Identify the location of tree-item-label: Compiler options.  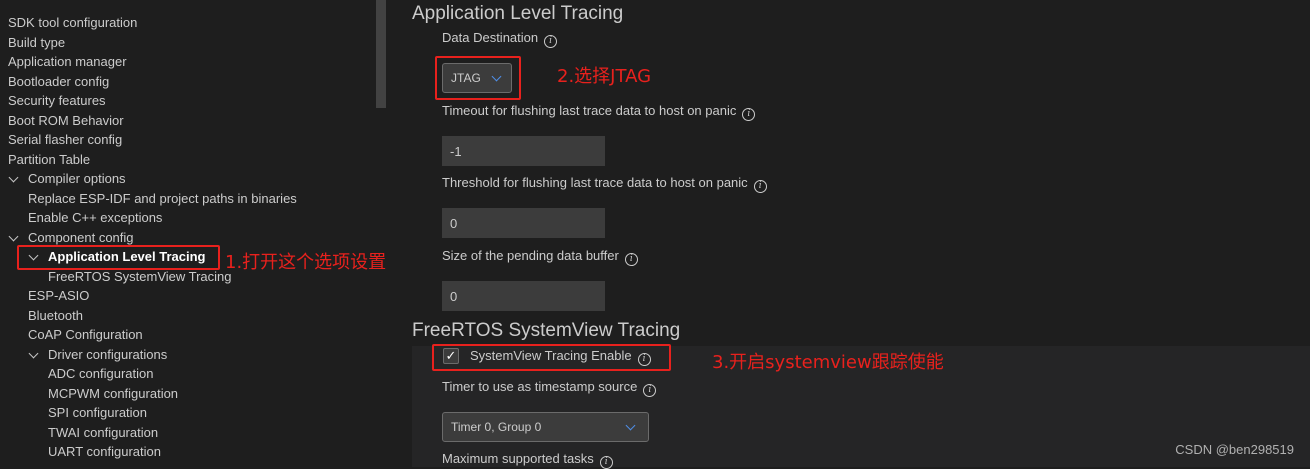
(77, 178).